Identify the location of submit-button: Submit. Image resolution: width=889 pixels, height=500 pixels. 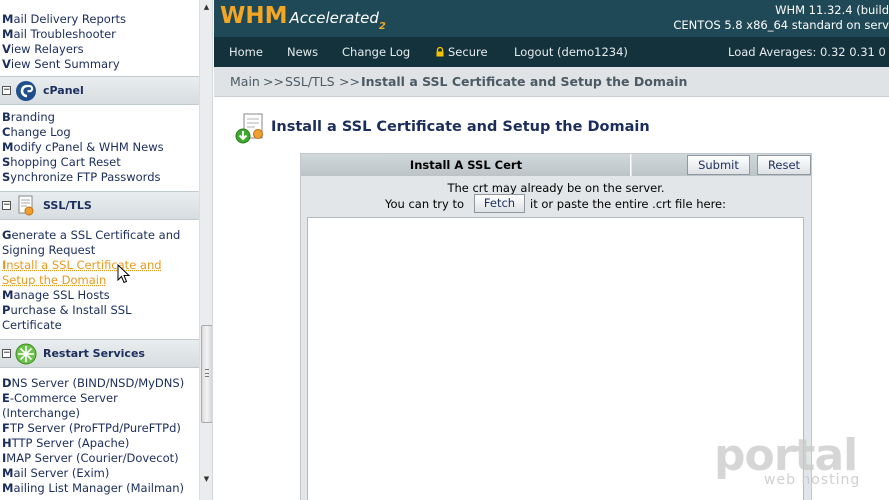
(718, 165).